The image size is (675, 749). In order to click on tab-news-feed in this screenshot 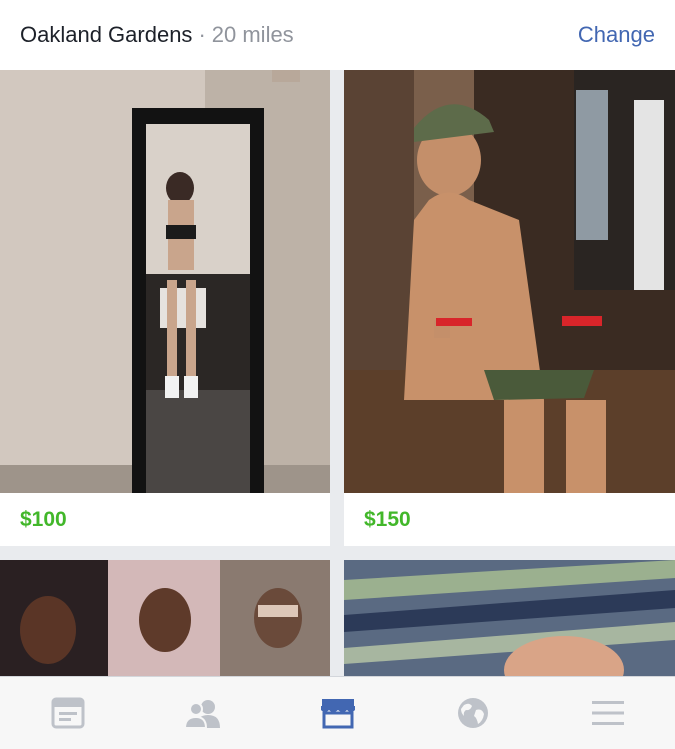, I will do `click(68, 713)`.